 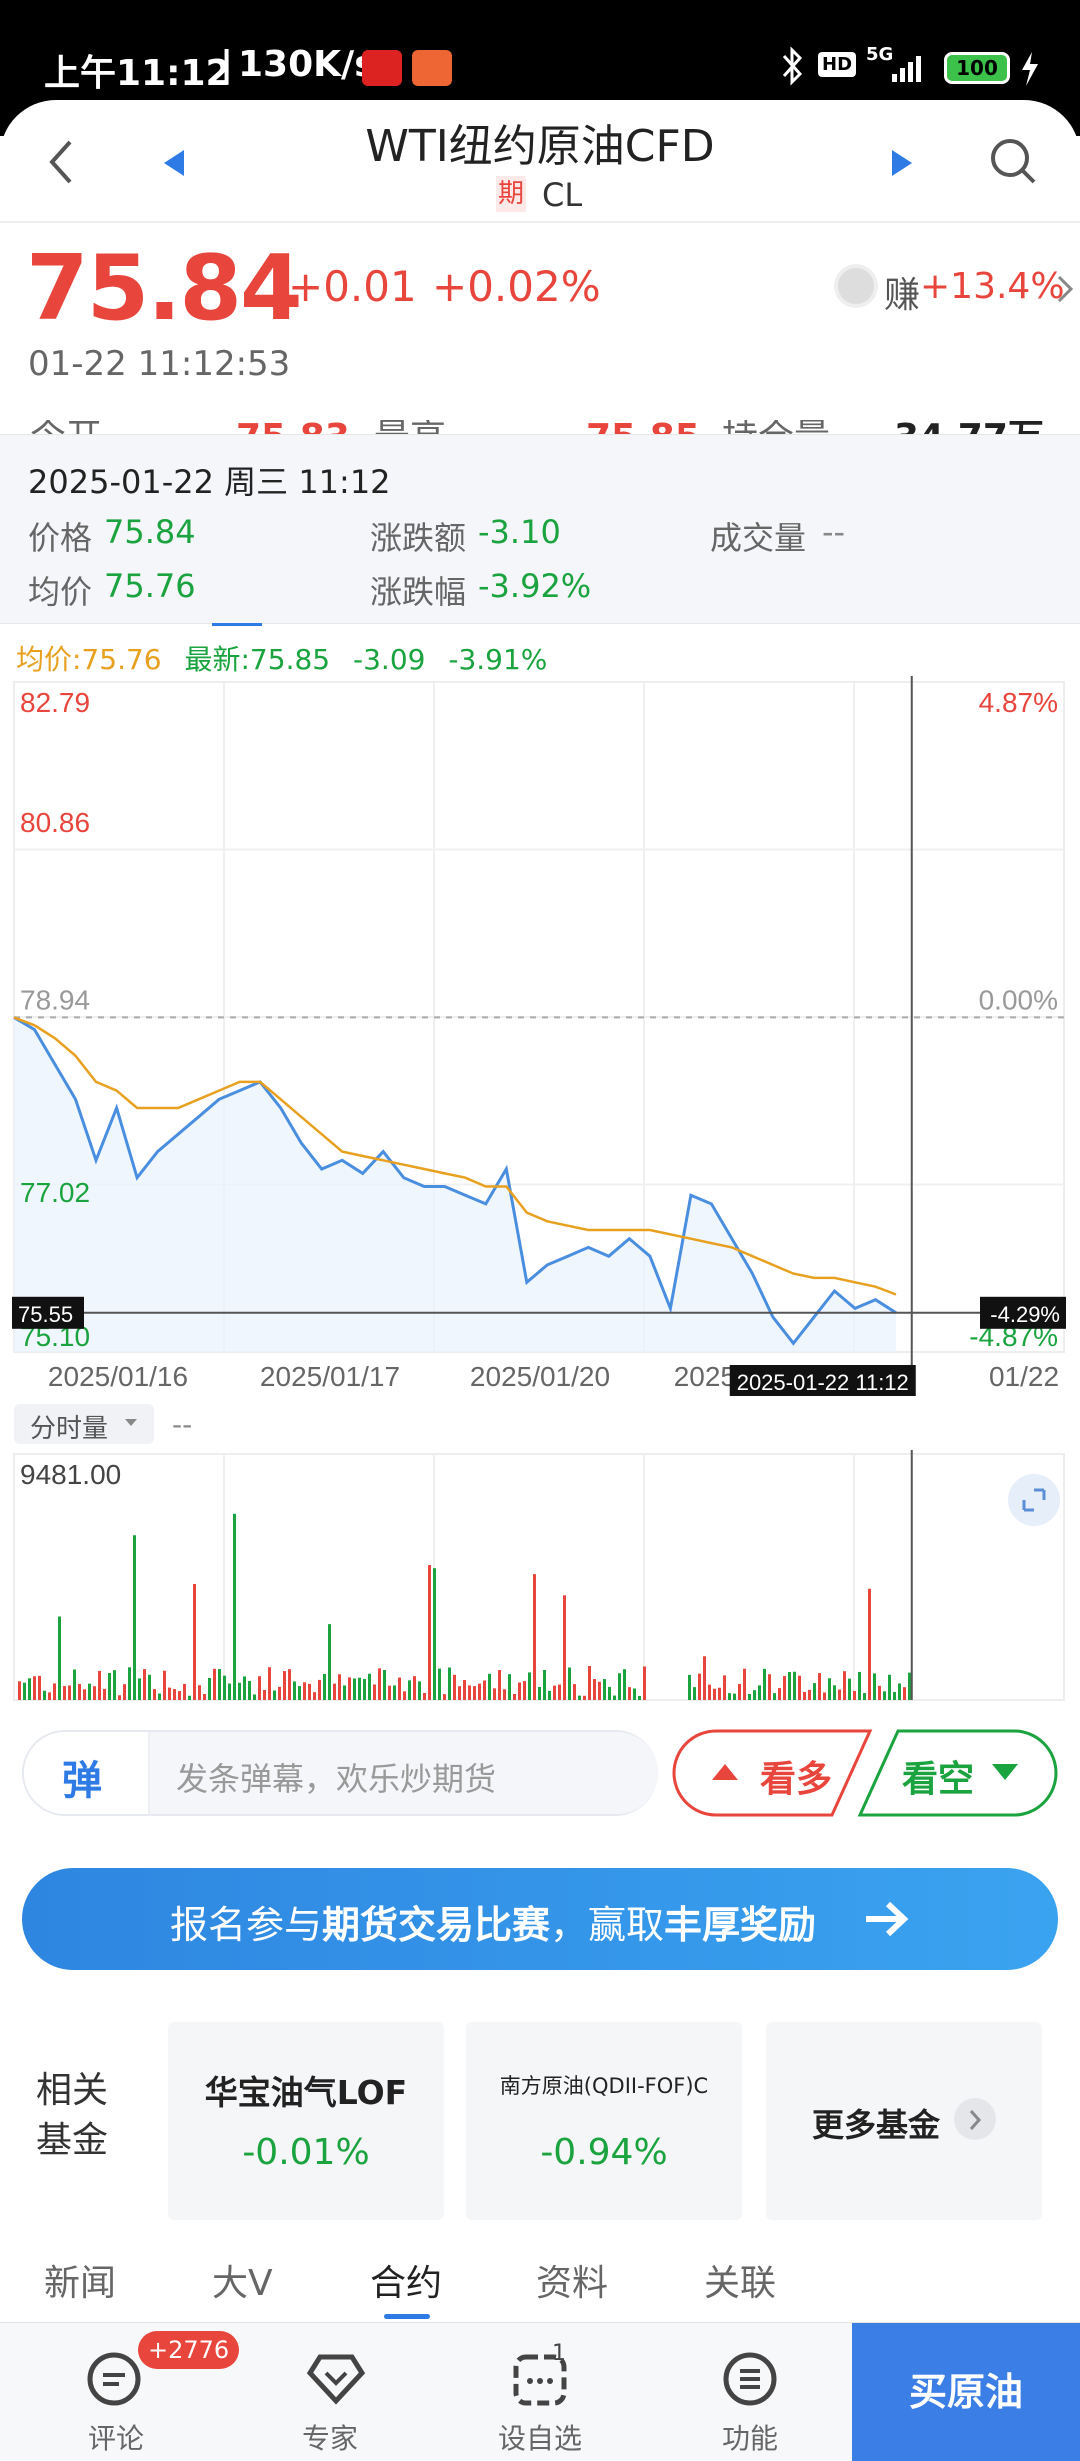 I want to click on watchlist-badge: 1, so click(x=559, y=2353).